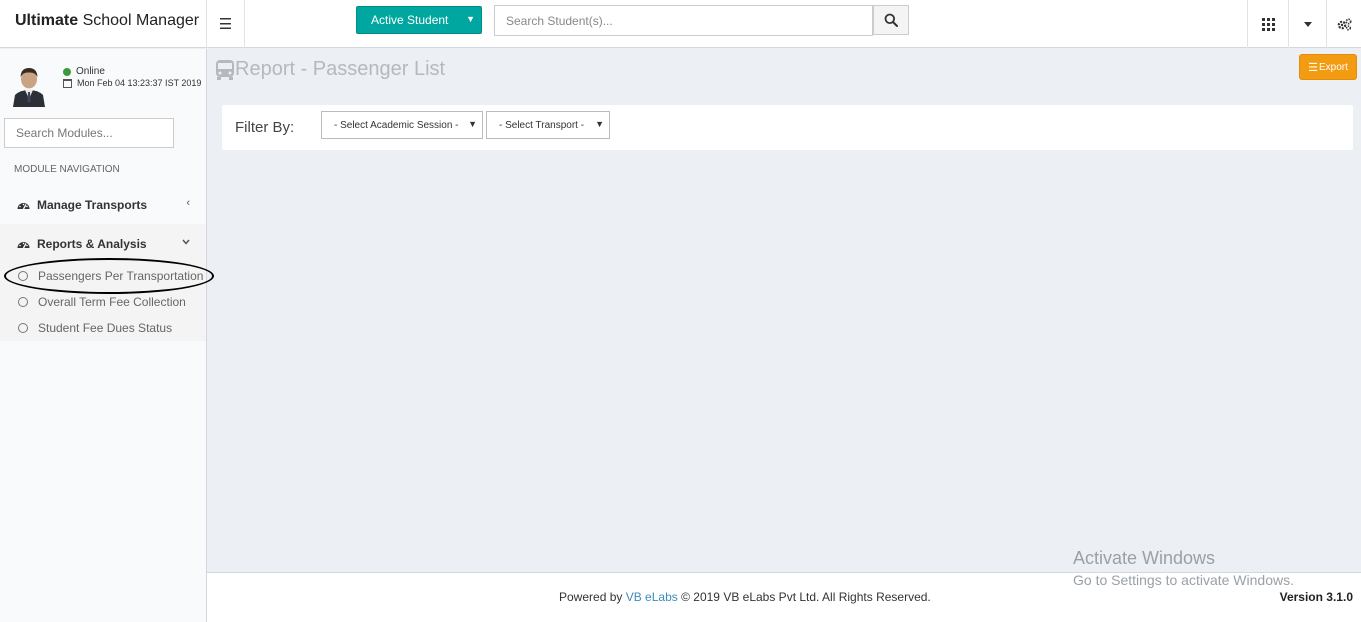  What do you see at coordinates (47, 20) in the screenshot?
I see `app-title-bold: Ultimate` at bounding box center [47, 20].